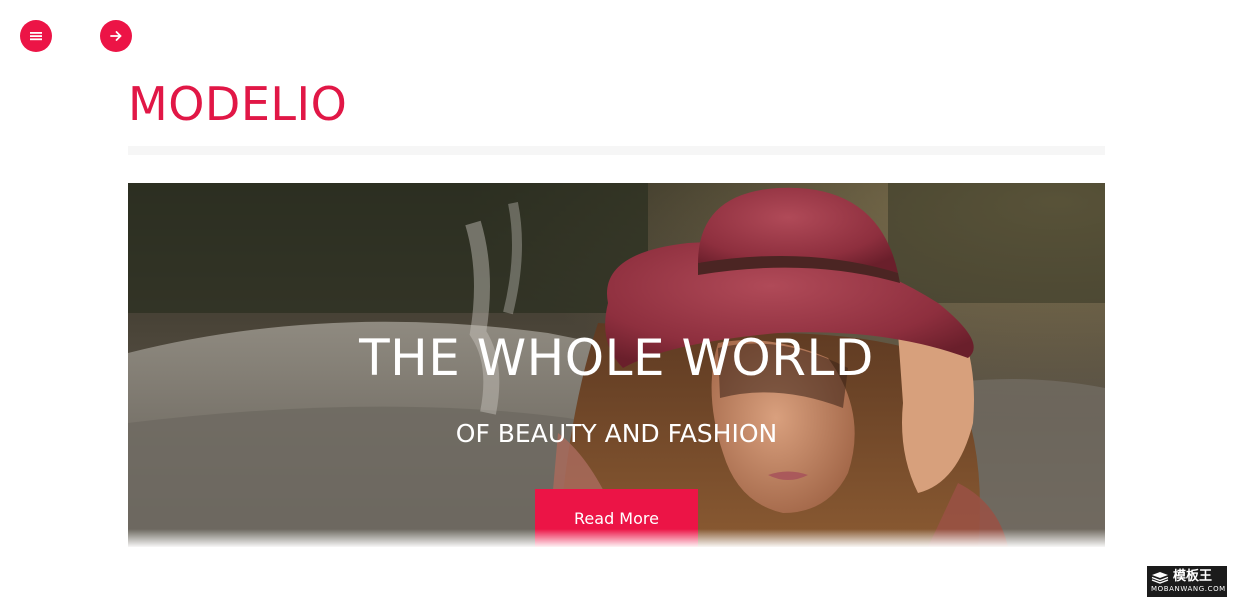 The width and height of the screenshot is (1233, 600). I want to click on menu-button, so click(36, 36).